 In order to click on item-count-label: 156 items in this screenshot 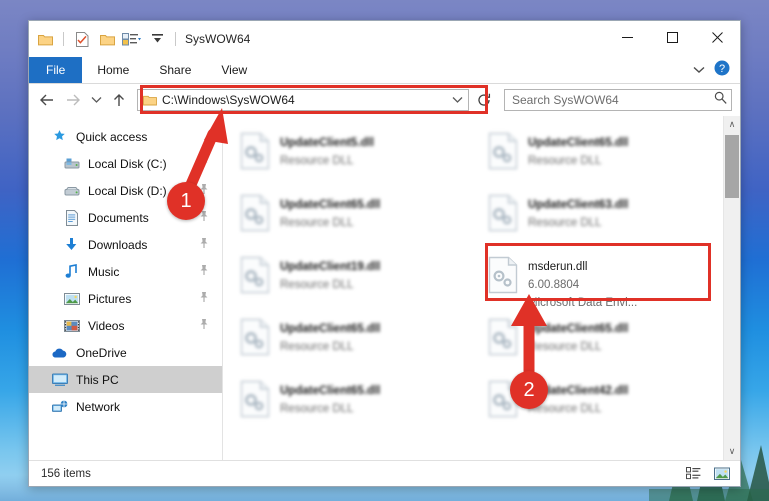, I will do `click(66, 473)`.